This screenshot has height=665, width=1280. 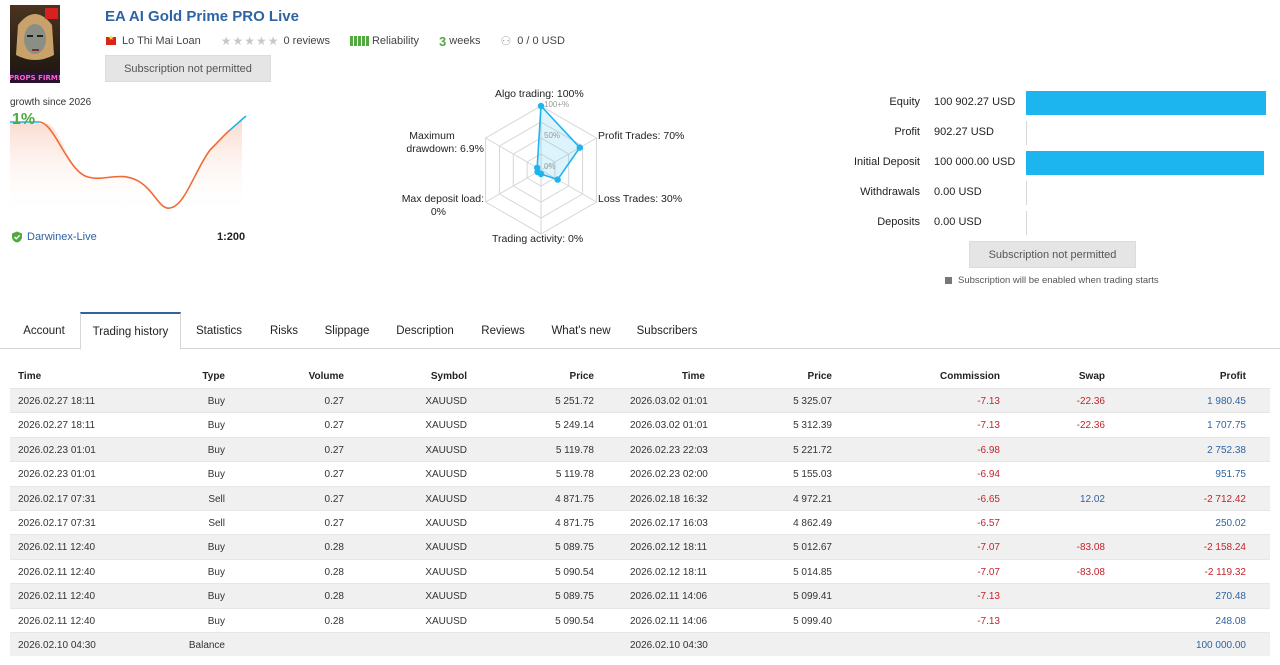 I want to click on reviews-count: 0 reviews, so click(x=306, y=41).